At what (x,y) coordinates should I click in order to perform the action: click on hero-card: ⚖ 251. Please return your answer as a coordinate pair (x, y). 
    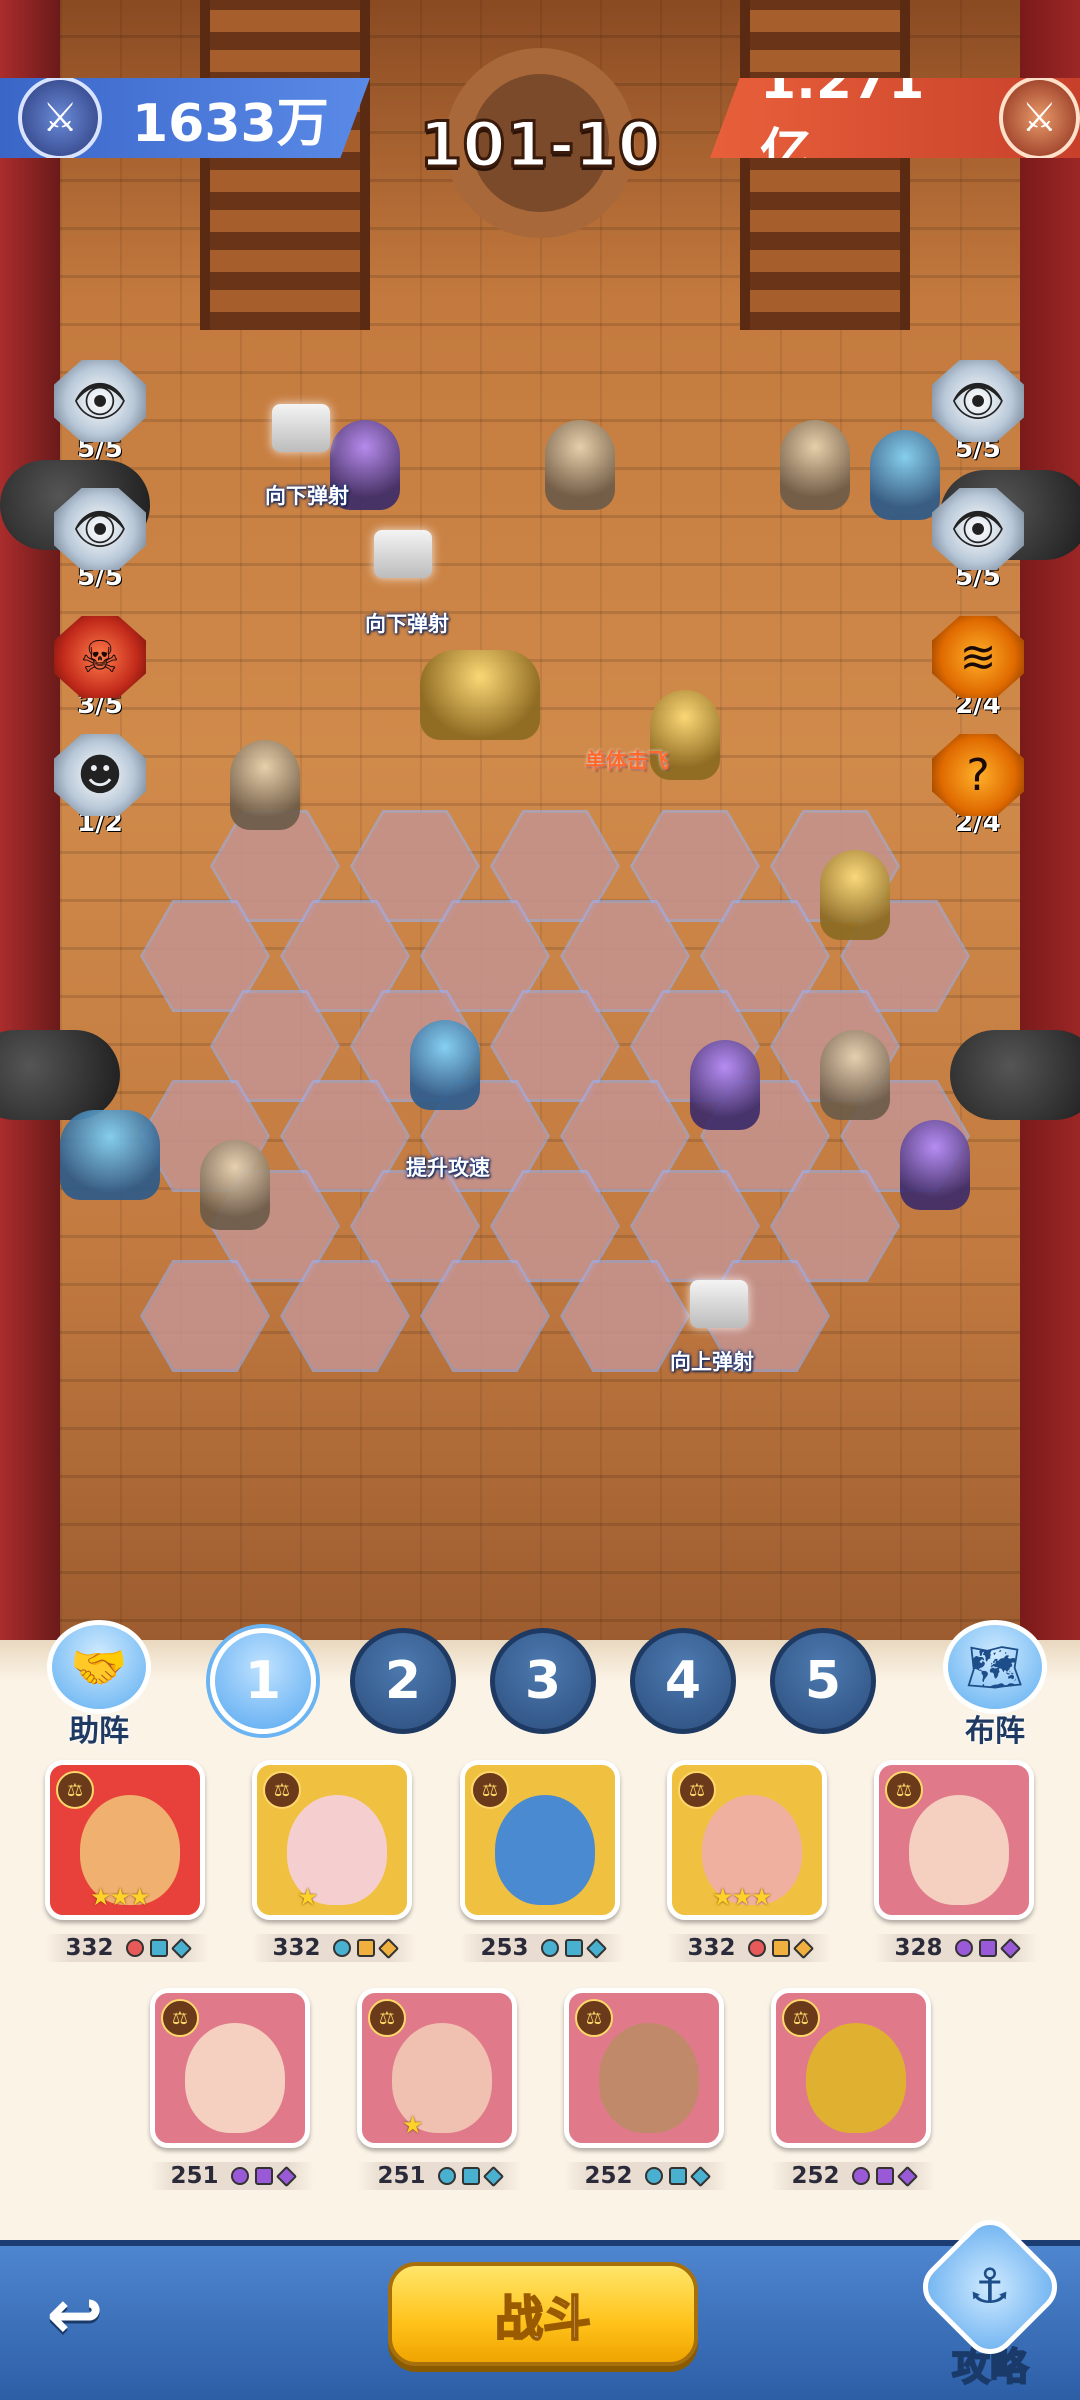
    Looking at the image, I should click on (232, 2090).